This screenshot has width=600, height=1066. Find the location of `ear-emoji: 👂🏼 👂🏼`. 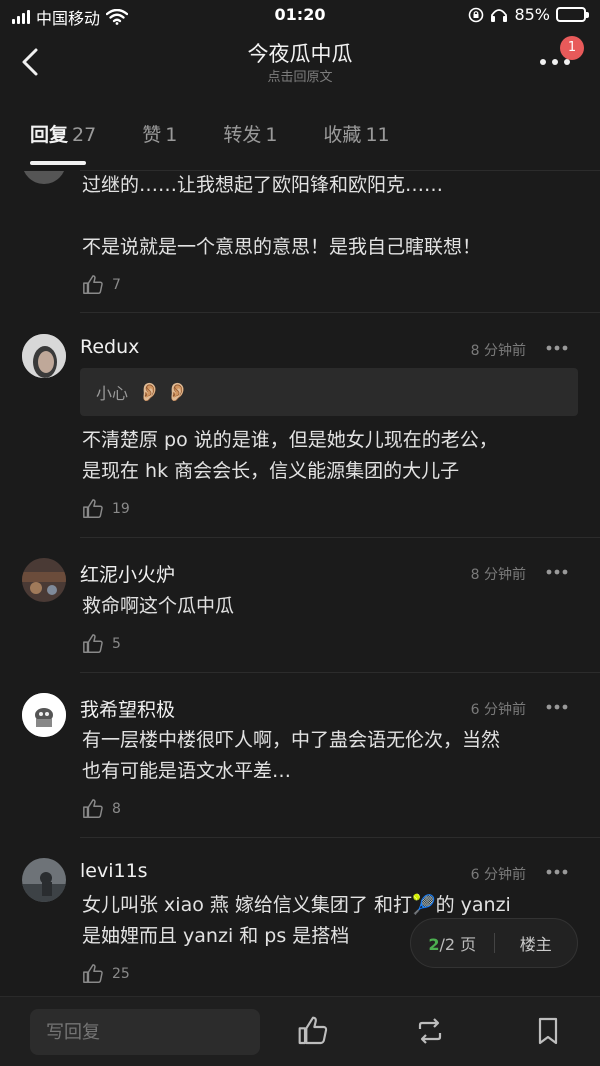

ear-emoji: 👂🏼 👂🏼 is located at coordinates (163, 392).